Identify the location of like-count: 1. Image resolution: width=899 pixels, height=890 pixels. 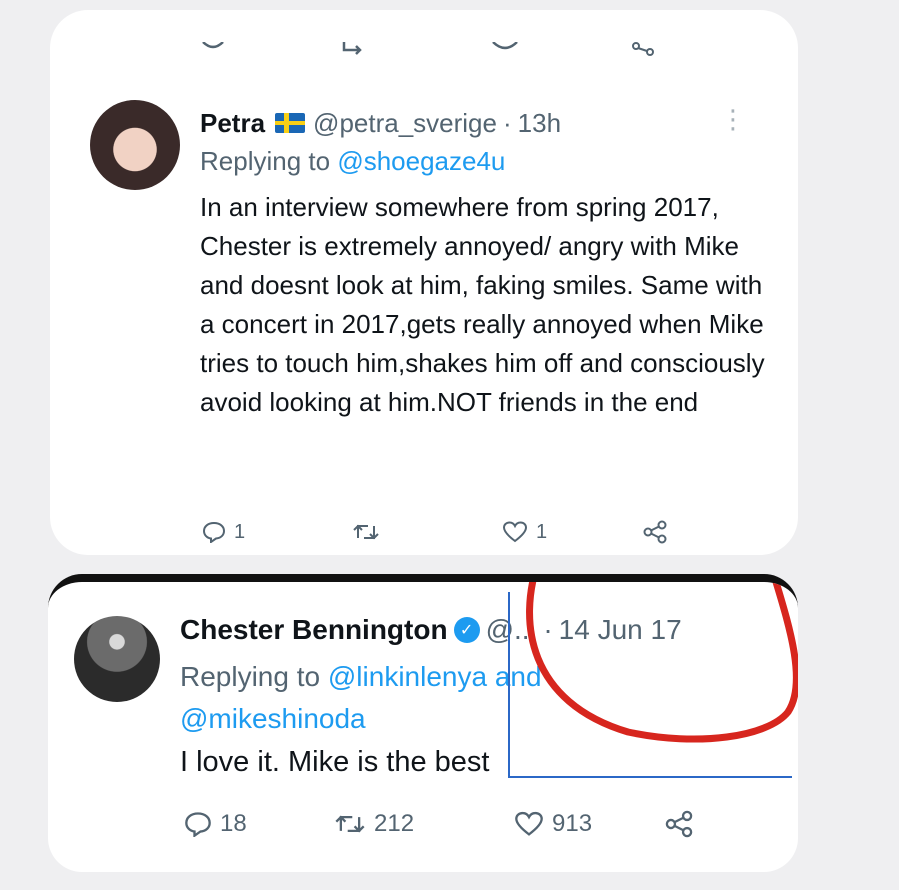
(542, 531).